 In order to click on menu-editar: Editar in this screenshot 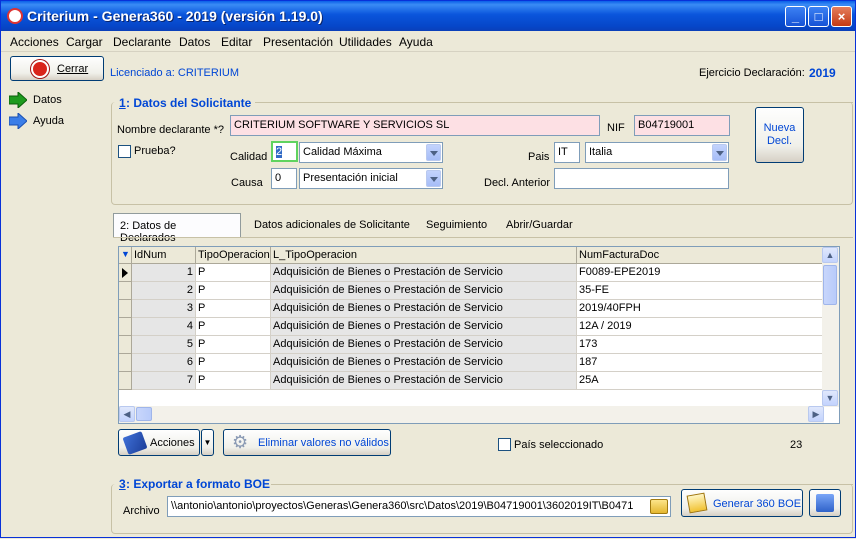, I will do `click(236, 42)`.